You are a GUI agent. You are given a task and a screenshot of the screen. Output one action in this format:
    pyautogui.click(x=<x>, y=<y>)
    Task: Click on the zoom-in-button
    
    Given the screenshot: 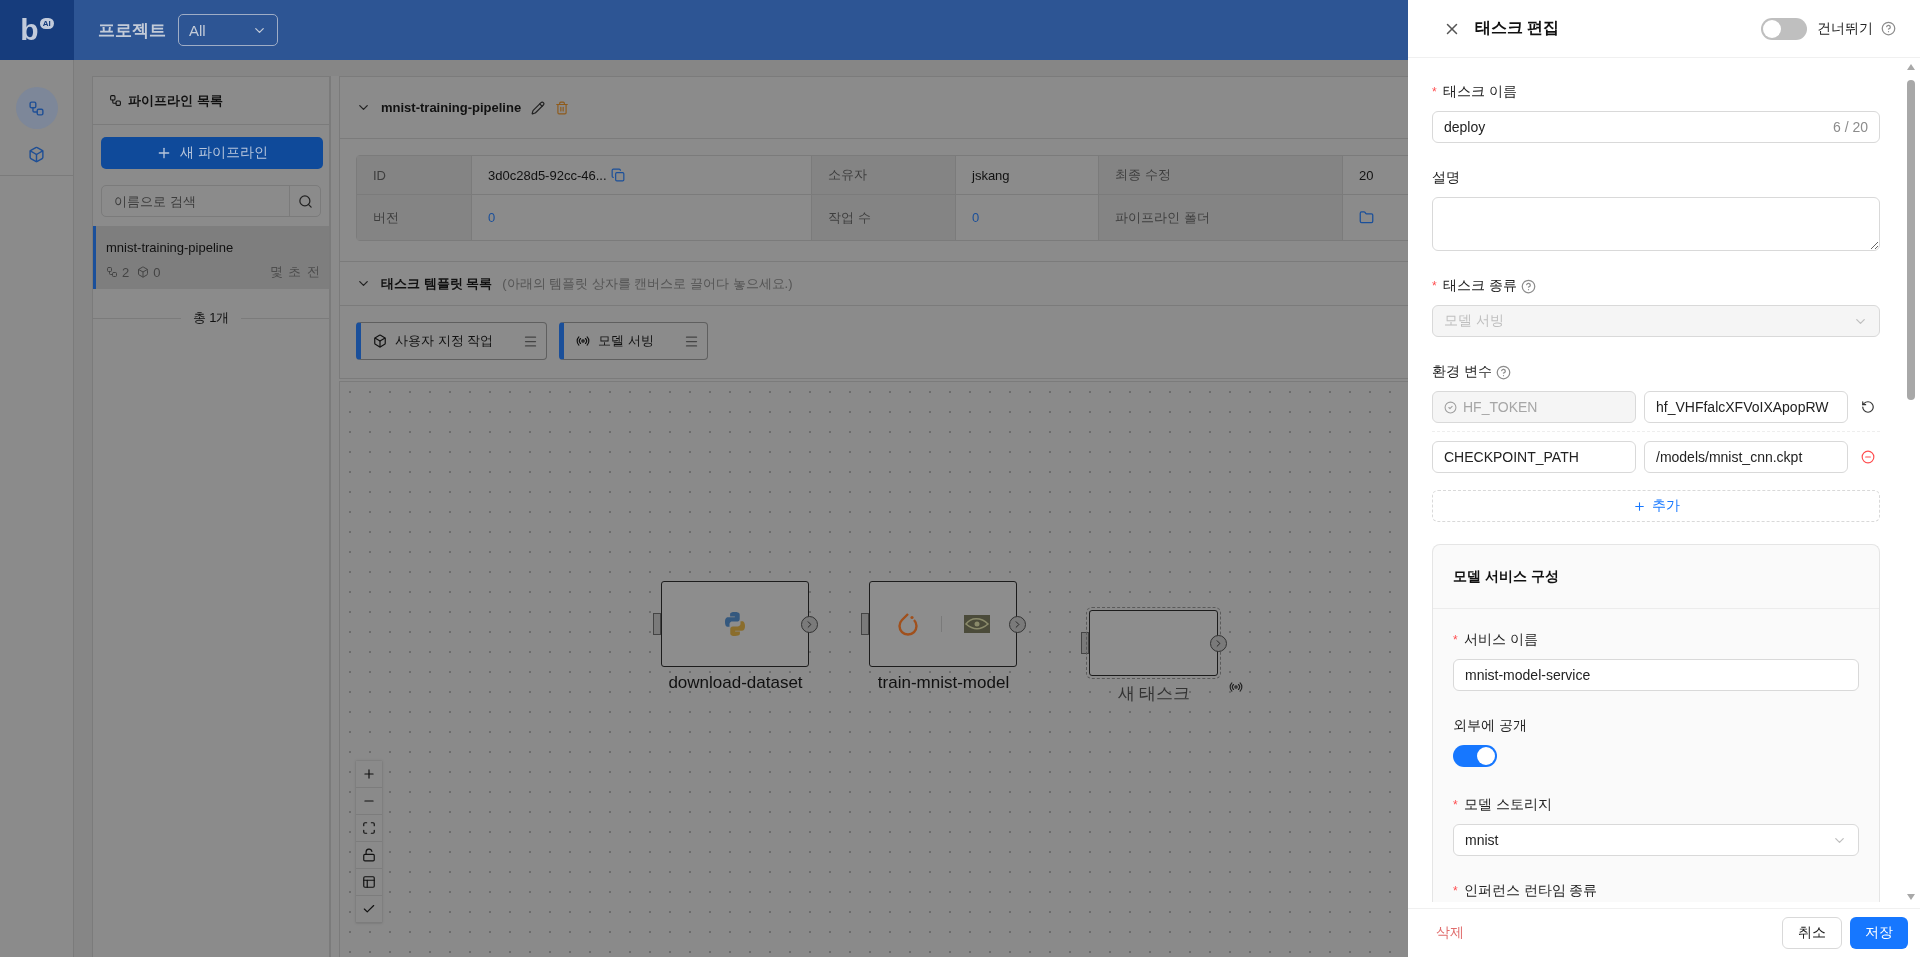 What is the action you would take?
    pyautogui.click(x=369, y=774)
    